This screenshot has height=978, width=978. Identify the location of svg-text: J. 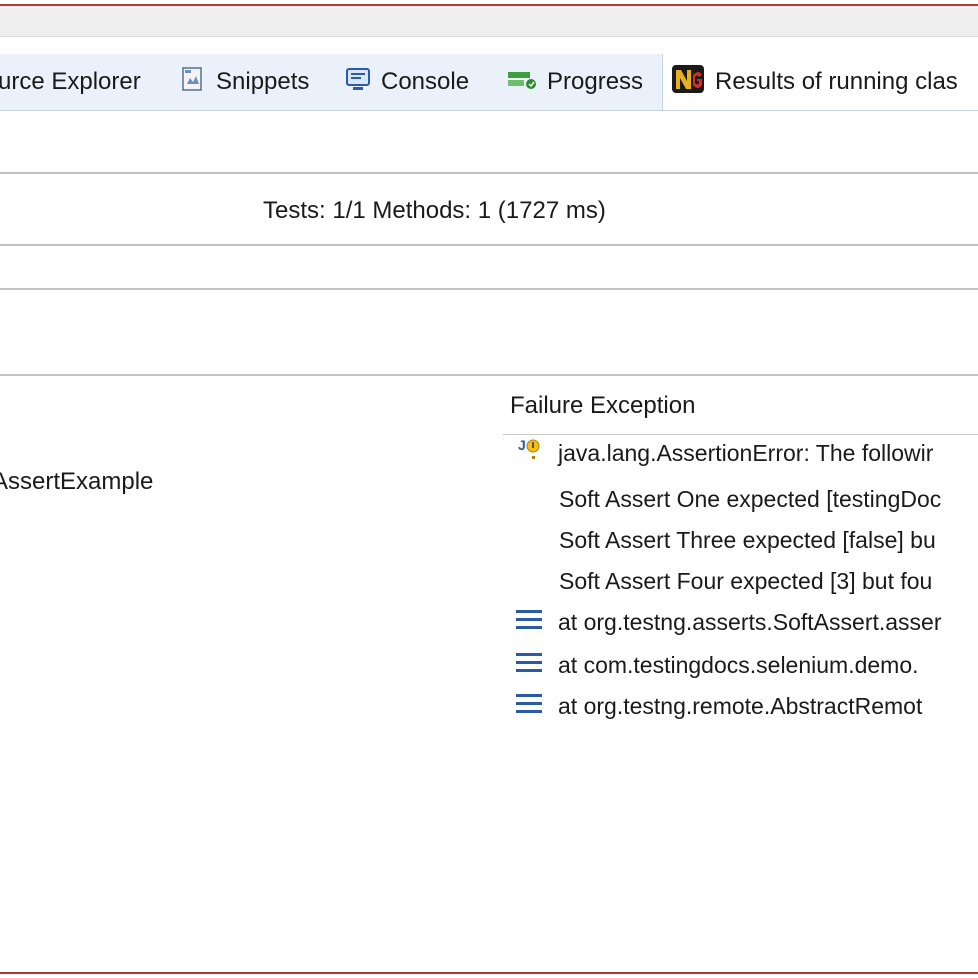
(522, 445).